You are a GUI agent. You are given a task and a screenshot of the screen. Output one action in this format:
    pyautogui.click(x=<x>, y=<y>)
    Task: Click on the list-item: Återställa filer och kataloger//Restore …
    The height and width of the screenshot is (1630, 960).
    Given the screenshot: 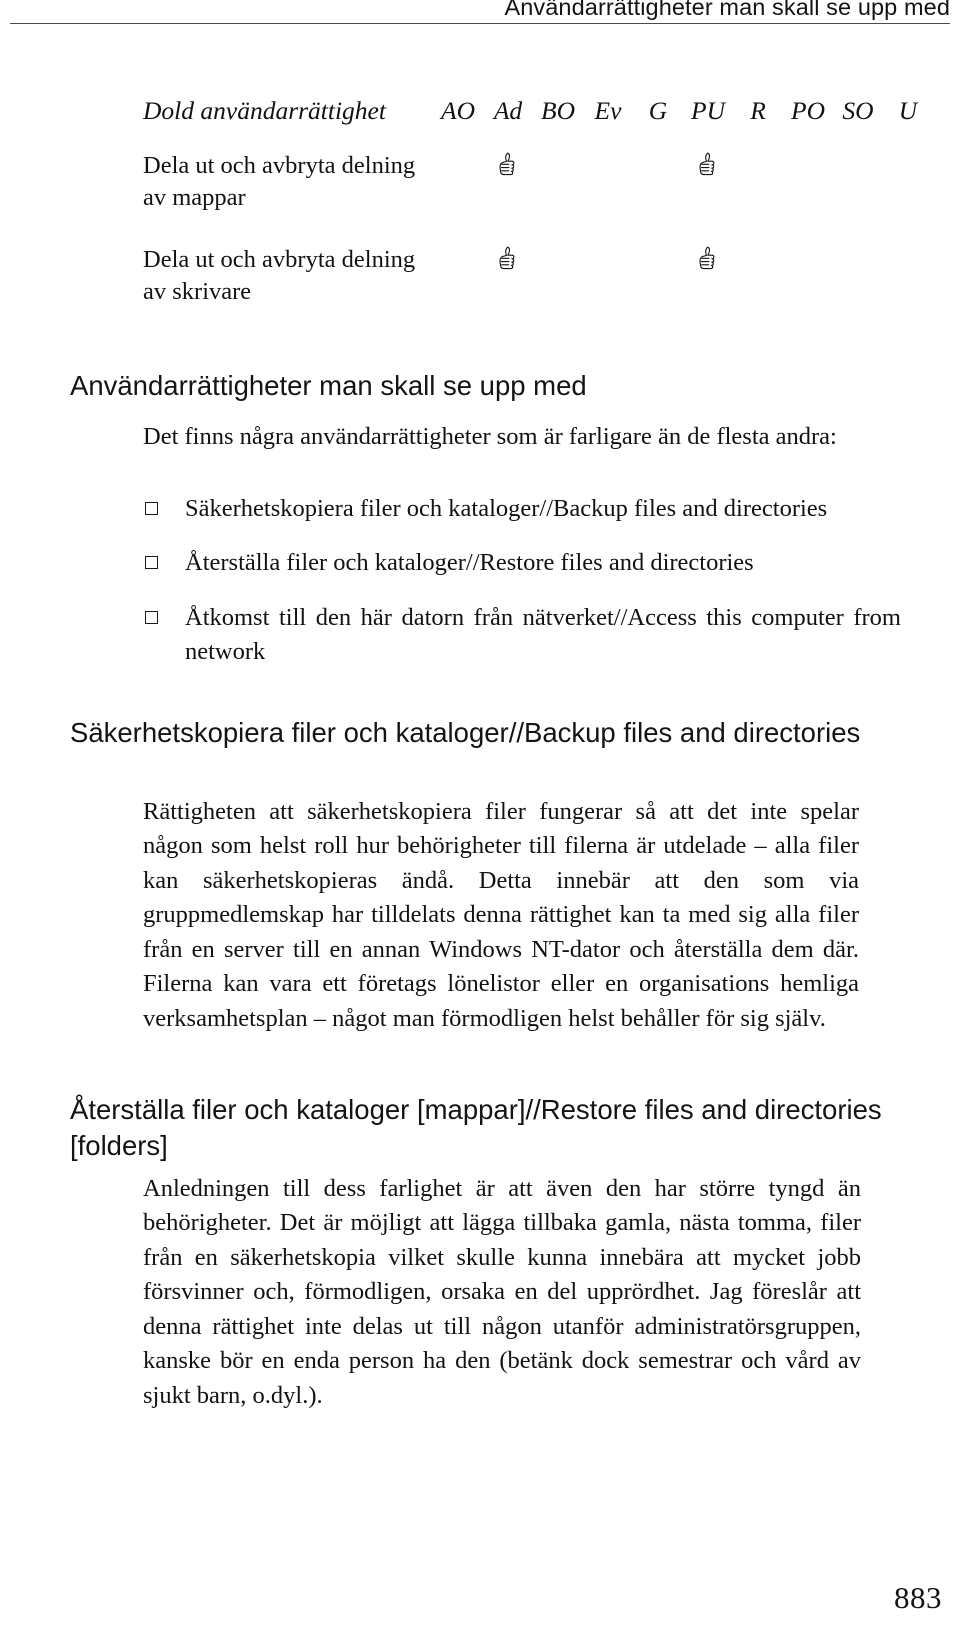 What is the action you would take?
    pyautogui.click(x=529, y=563)
    